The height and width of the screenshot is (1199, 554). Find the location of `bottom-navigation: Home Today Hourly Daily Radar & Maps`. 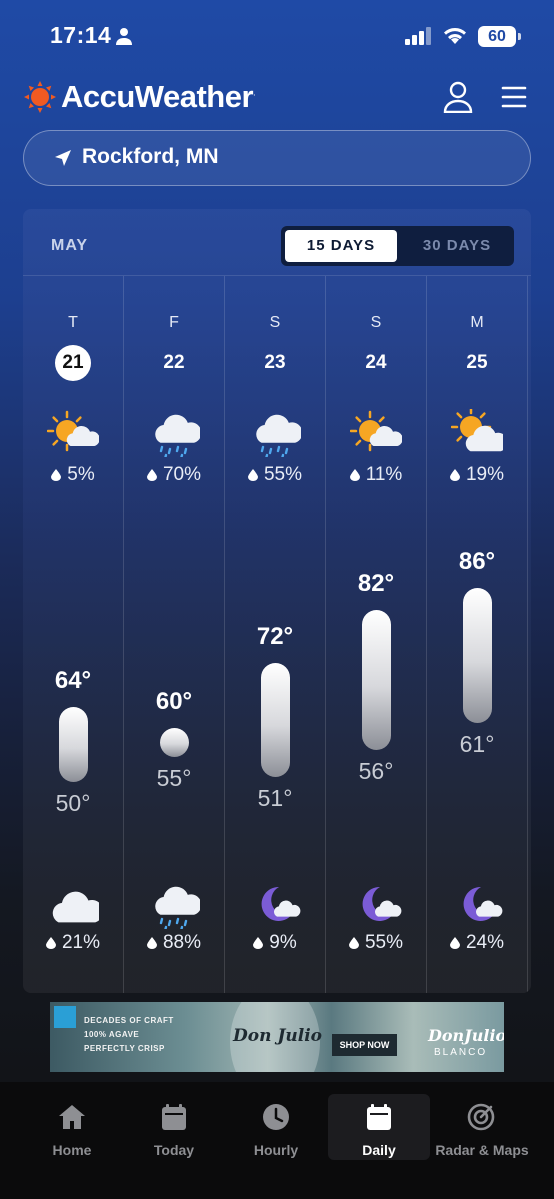

bottom-navigation: Home Today Hourly Daily Radar & Maps is located at coordinates (277, 1140).